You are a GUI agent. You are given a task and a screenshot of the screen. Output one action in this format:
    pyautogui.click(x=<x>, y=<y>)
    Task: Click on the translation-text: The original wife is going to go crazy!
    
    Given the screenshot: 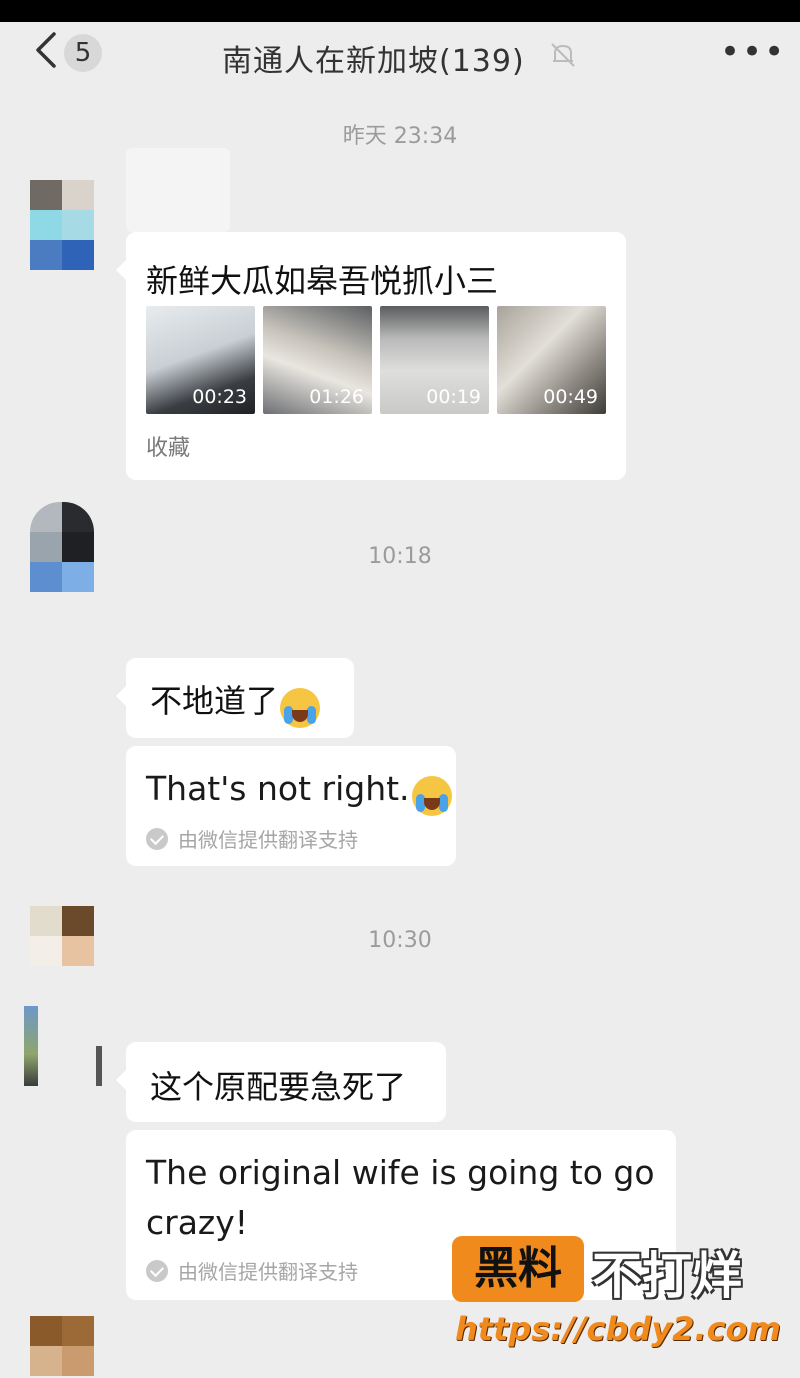 What is the action you would take?
    pyautogui.click(x=400, y=1197)
    